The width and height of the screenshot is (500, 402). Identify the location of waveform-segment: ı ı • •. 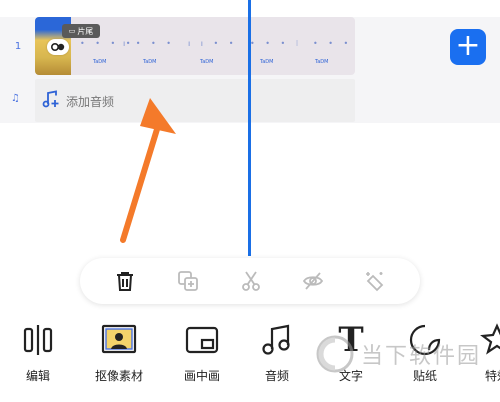
(213, 43).